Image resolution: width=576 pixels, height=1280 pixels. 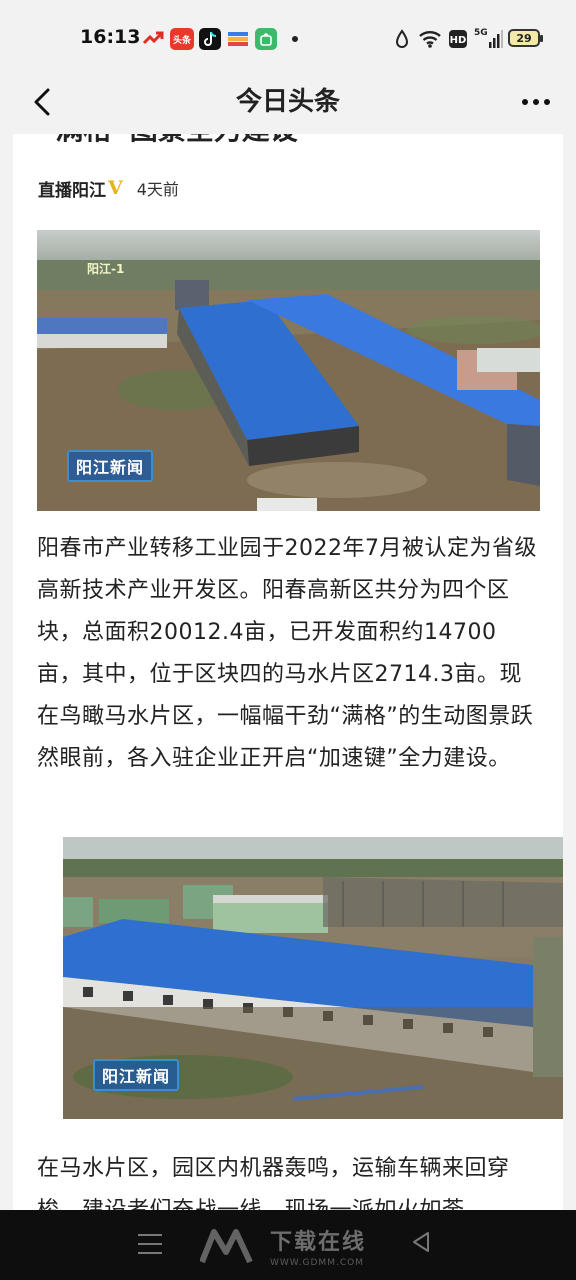 What do you see at coordinates (210, 39) in the screenshot?
I see `tiktok-icon` at bounding box center [210, 39].